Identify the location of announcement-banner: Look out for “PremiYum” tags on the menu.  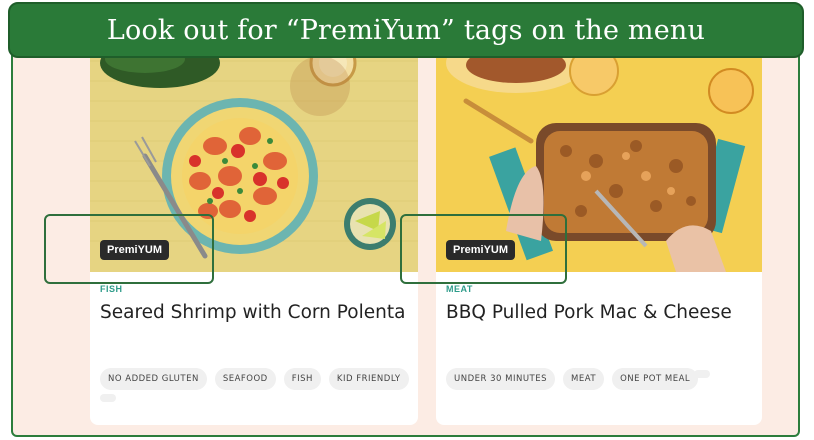
(406, 30).